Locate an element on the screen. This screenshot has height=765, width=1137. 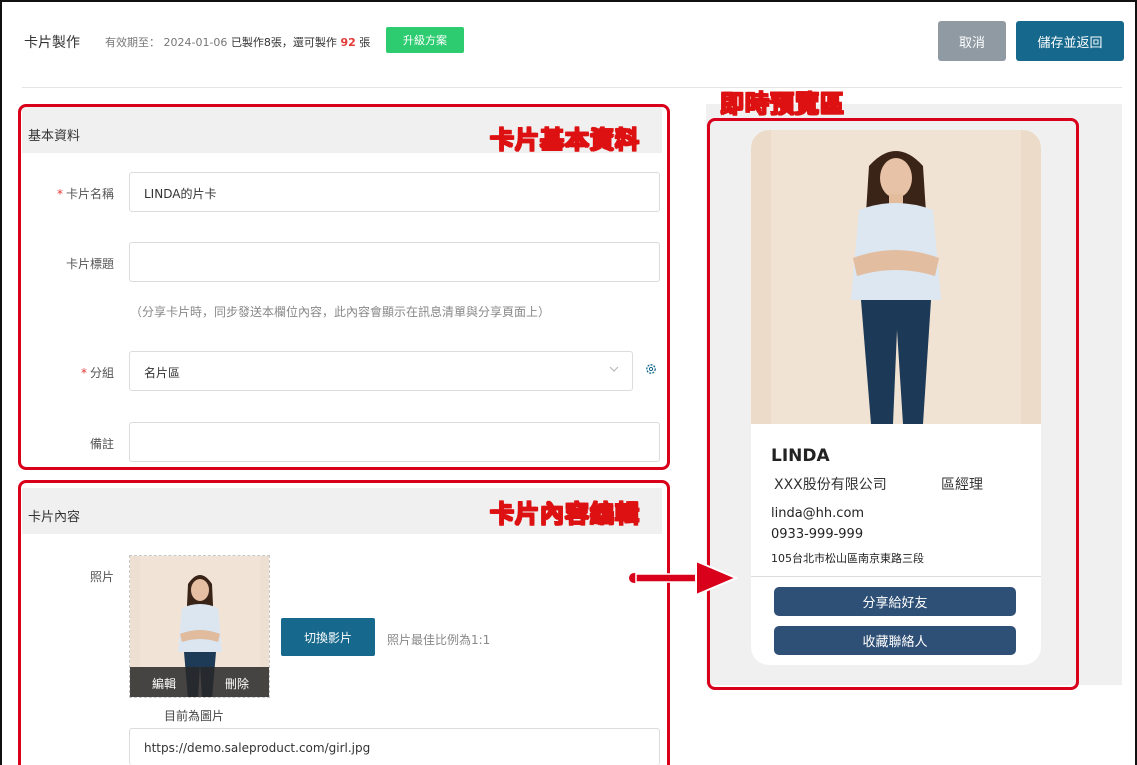
basic-info-callout: 卡片基本資料 is located at coordinates (564, 139).